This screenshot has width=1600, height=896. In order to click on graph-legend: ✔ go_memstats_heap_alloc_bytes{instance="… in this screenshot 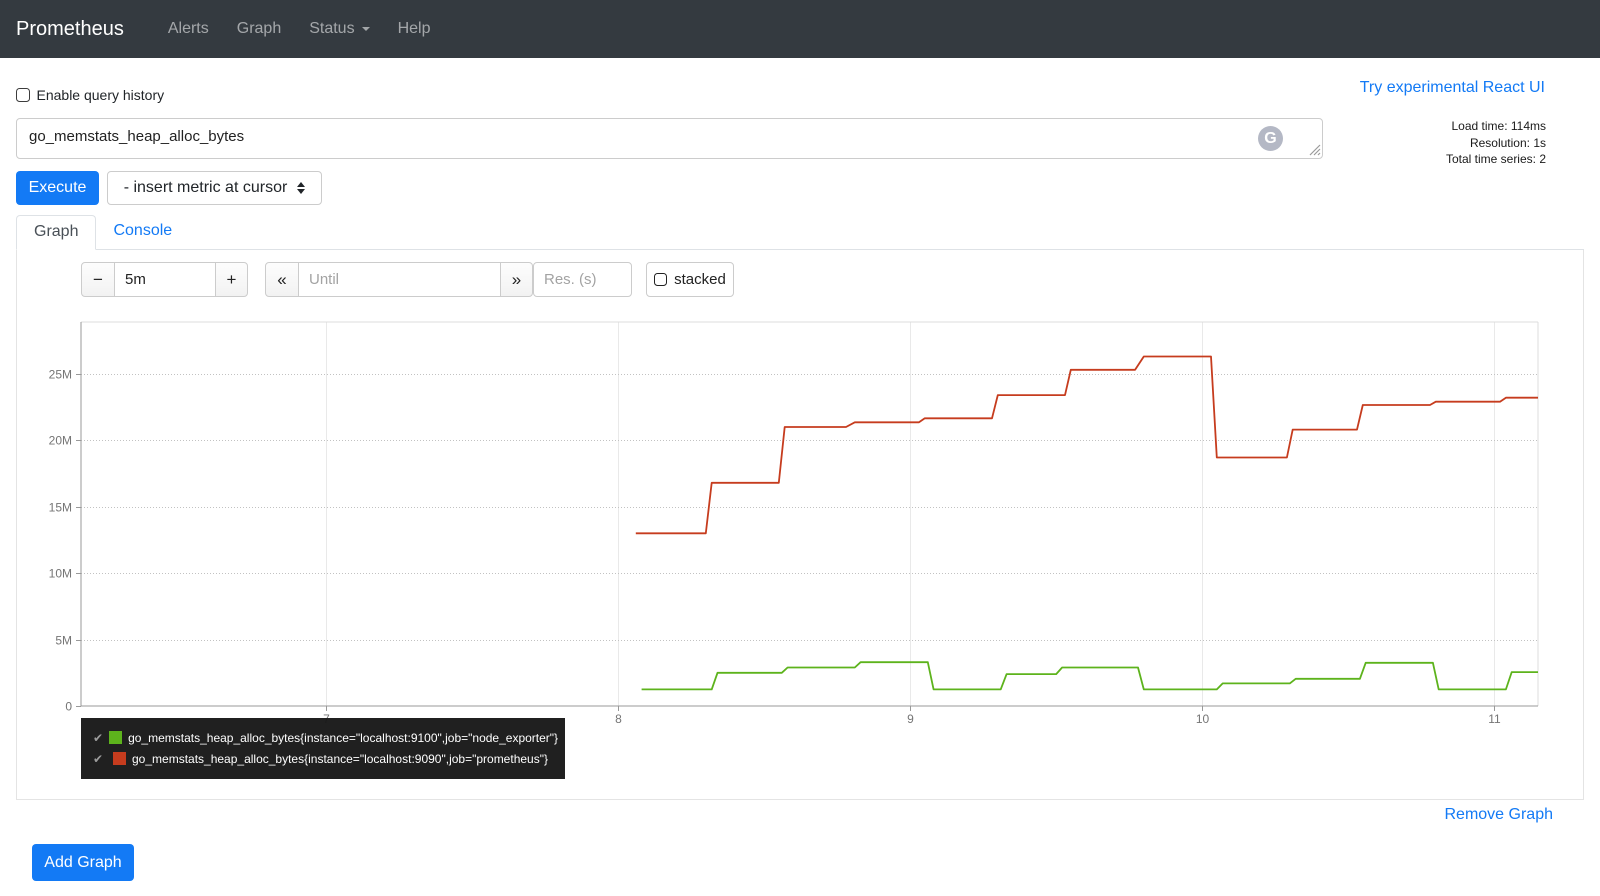, I will do `click(323, 748)`.